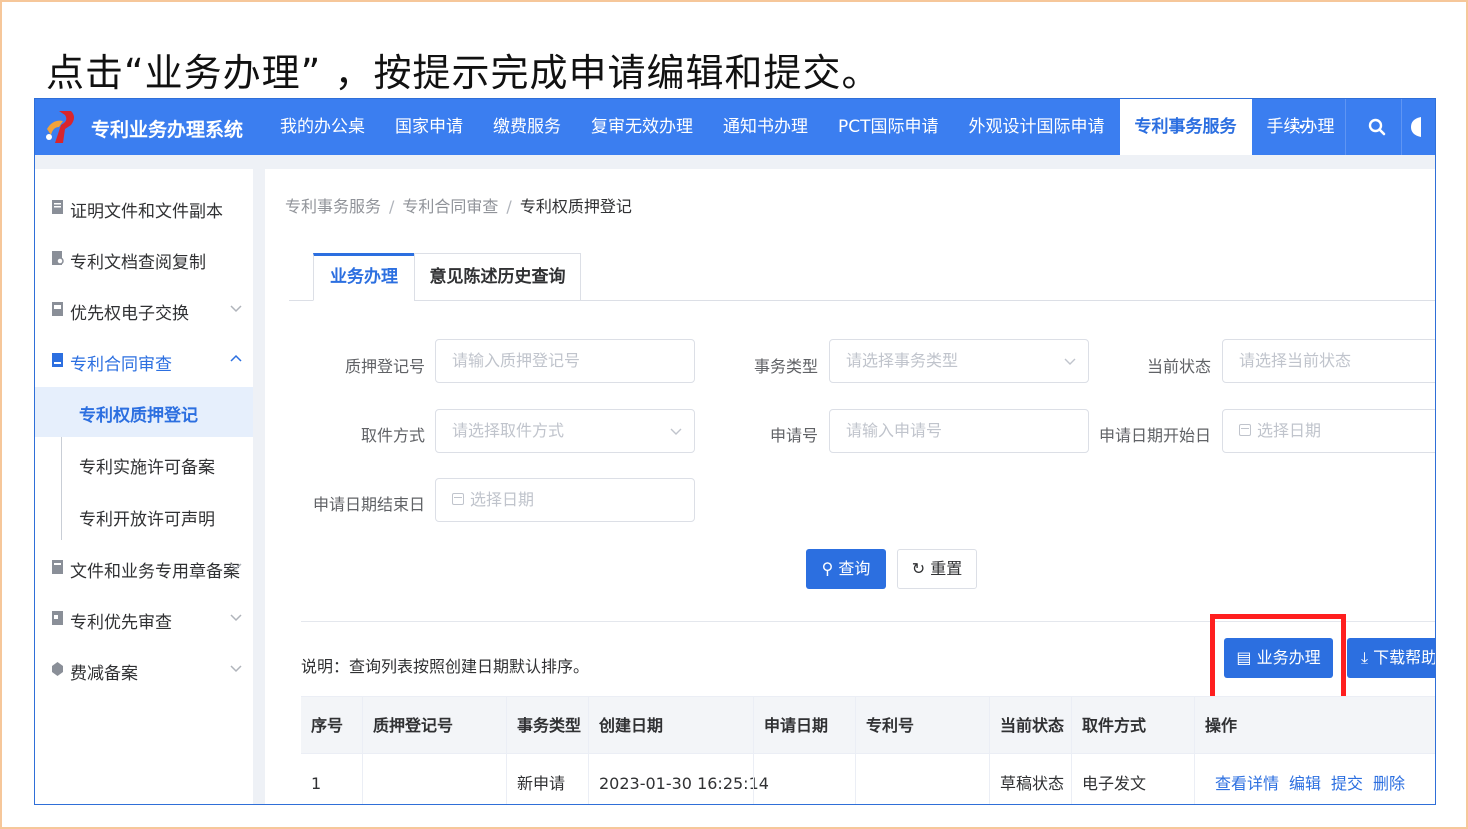 Image resolution: width=1468 pixels, height=829 pixels. Describe the element at coordinates (57, 207) in the screenshot. I see `document-icon` at that location.